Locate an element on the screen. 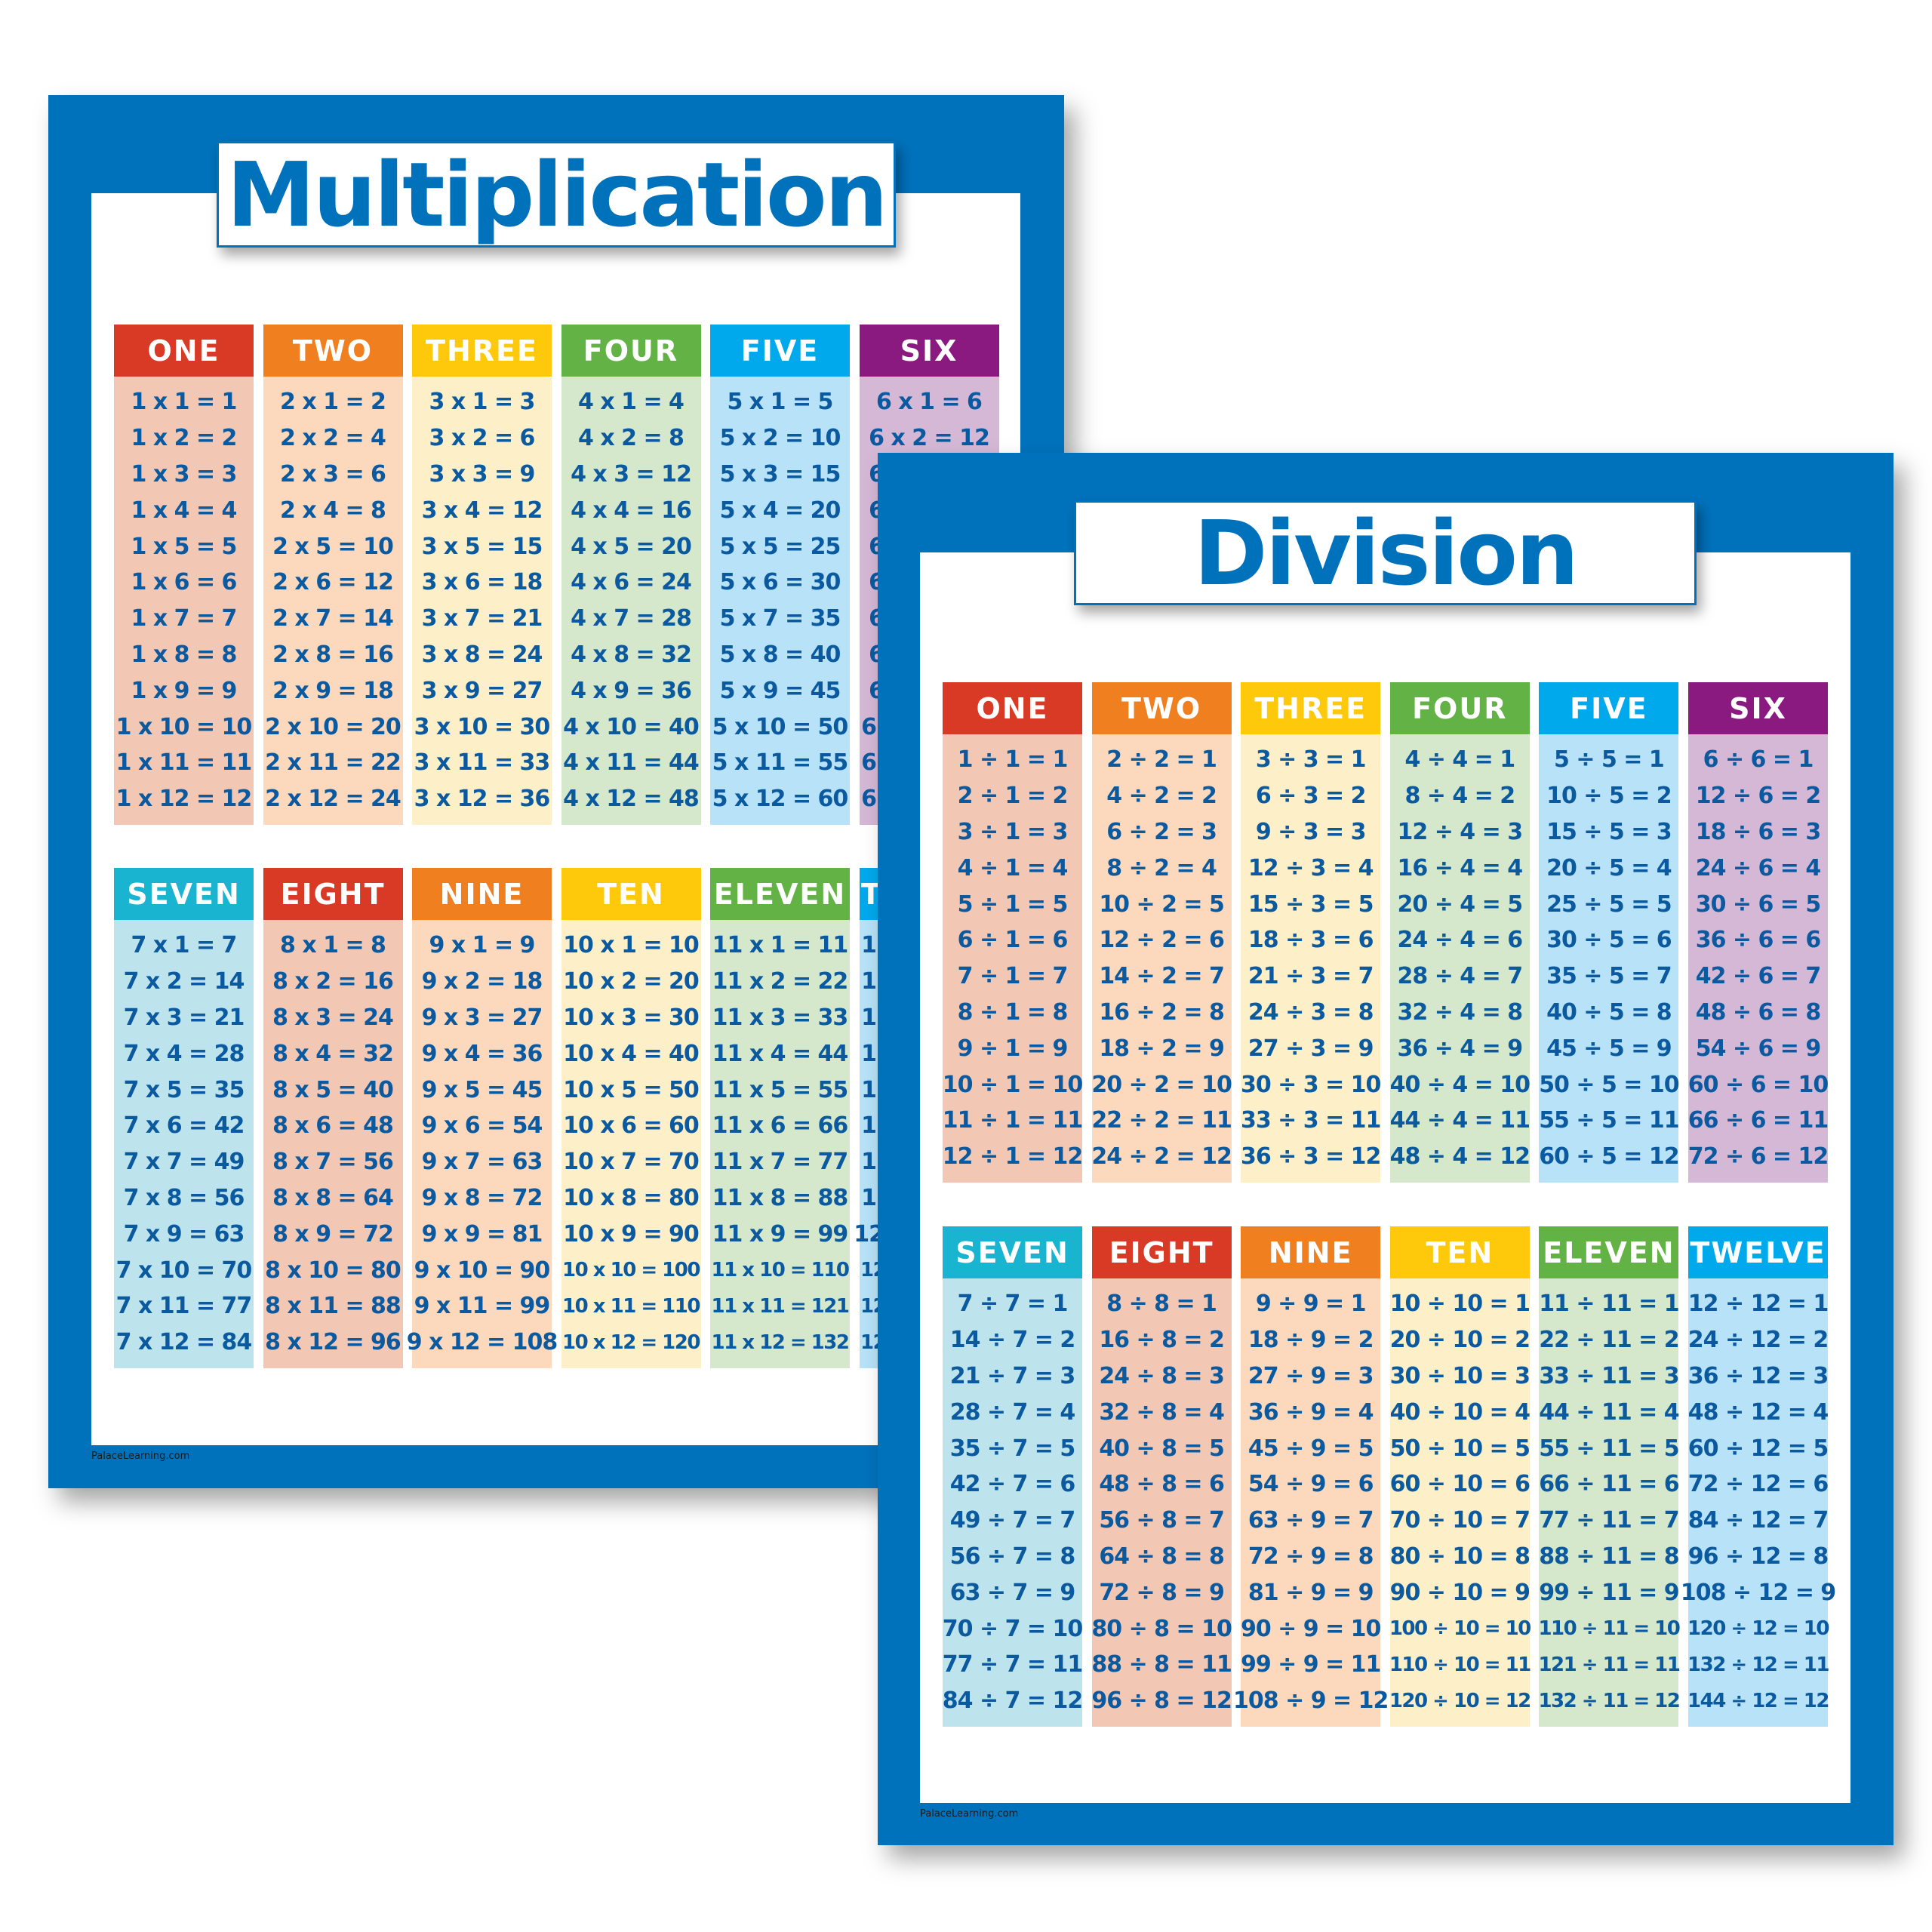 The image size is (1932, 1932). table-fact: 5 x 1 = 5 is located at coordinates (780, 402).